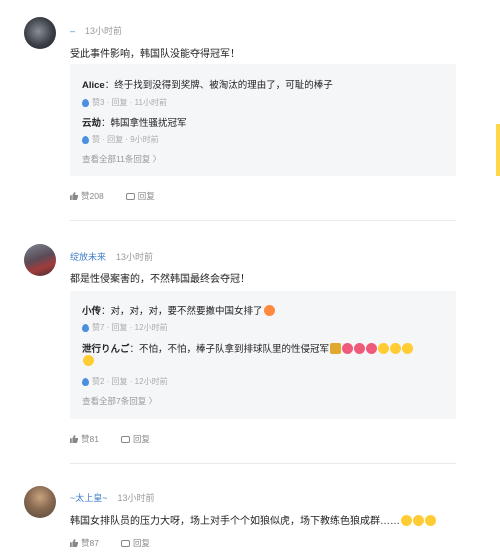 The width and height of the screenshot is (500, 552). I want to click on reply-username: 泄行りんご, so click(106, 349).